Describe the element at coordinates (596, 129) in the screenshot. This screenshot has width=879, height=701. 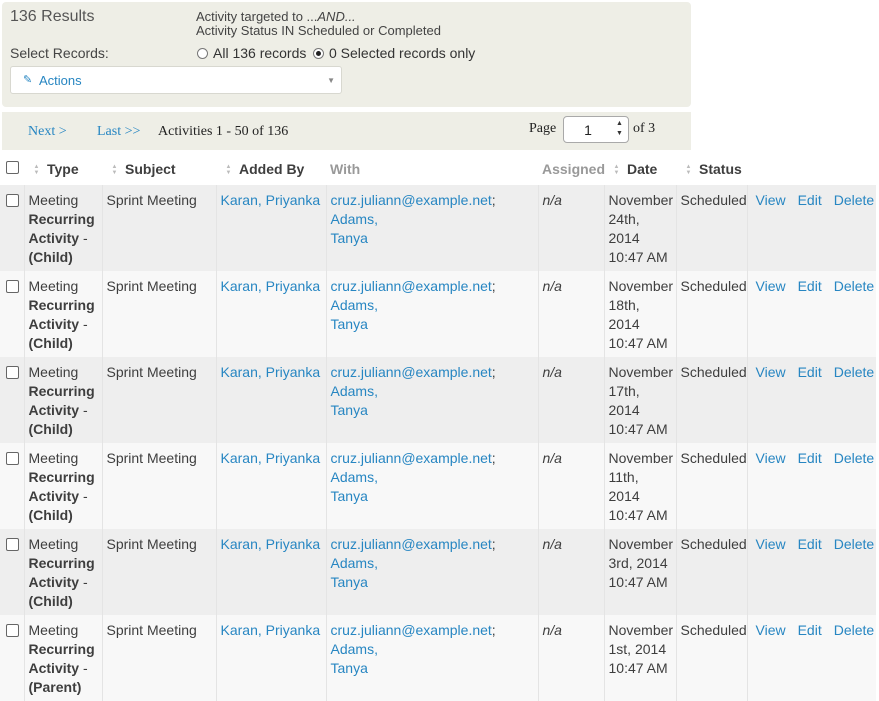
I see `page-number-input: 1 ▲ ▼` at that location.